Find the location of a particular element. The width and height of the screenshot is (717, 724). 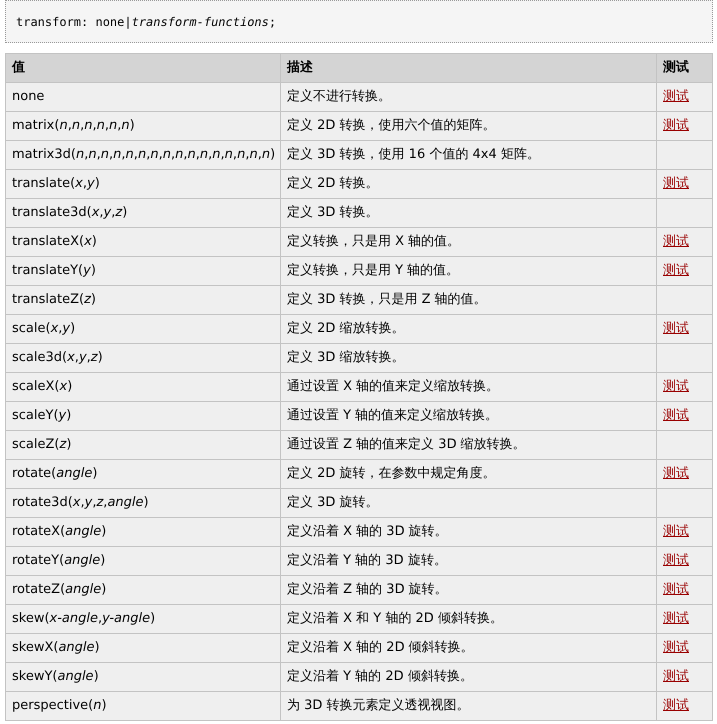

value-cell: translateX(x) is located at coordinates (143, 242).